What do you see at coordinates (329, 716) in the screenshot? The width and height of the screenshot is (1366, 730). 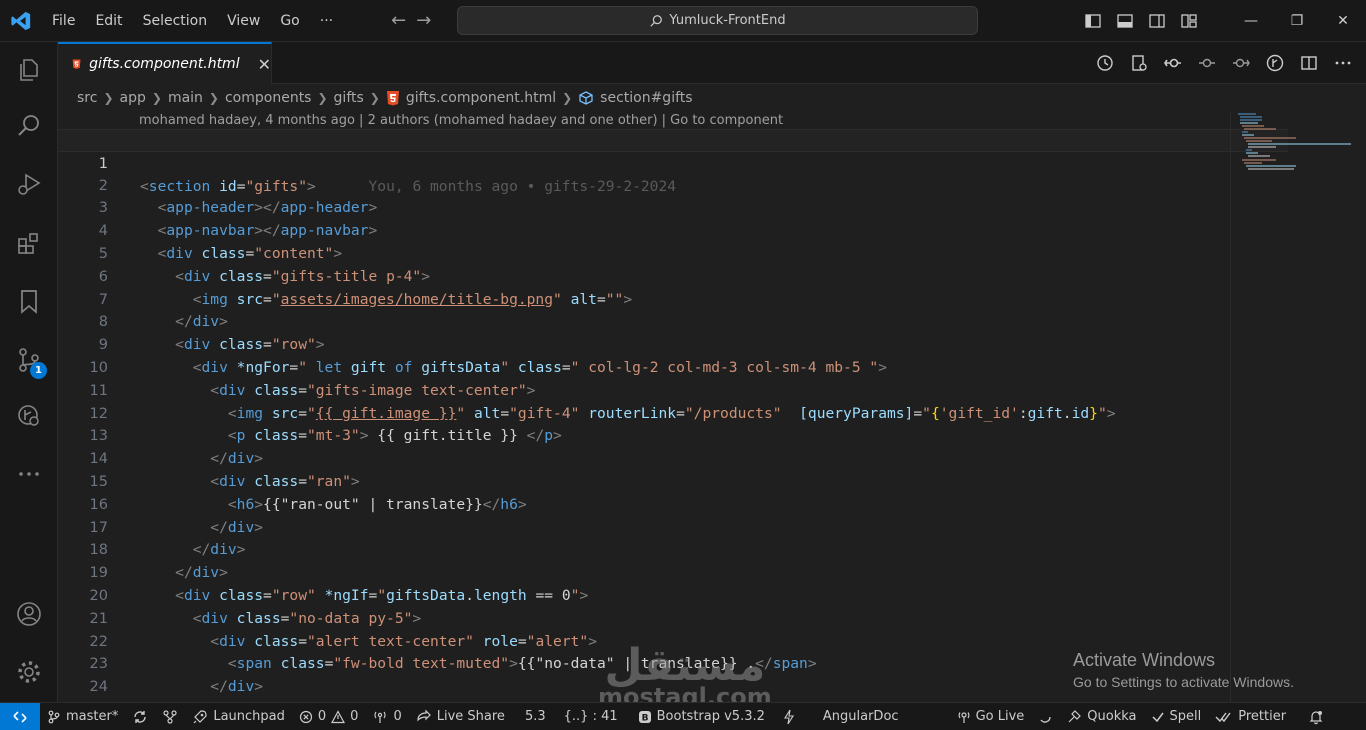 I see `problems-status: 0 0` at bounding box center [329, 716].